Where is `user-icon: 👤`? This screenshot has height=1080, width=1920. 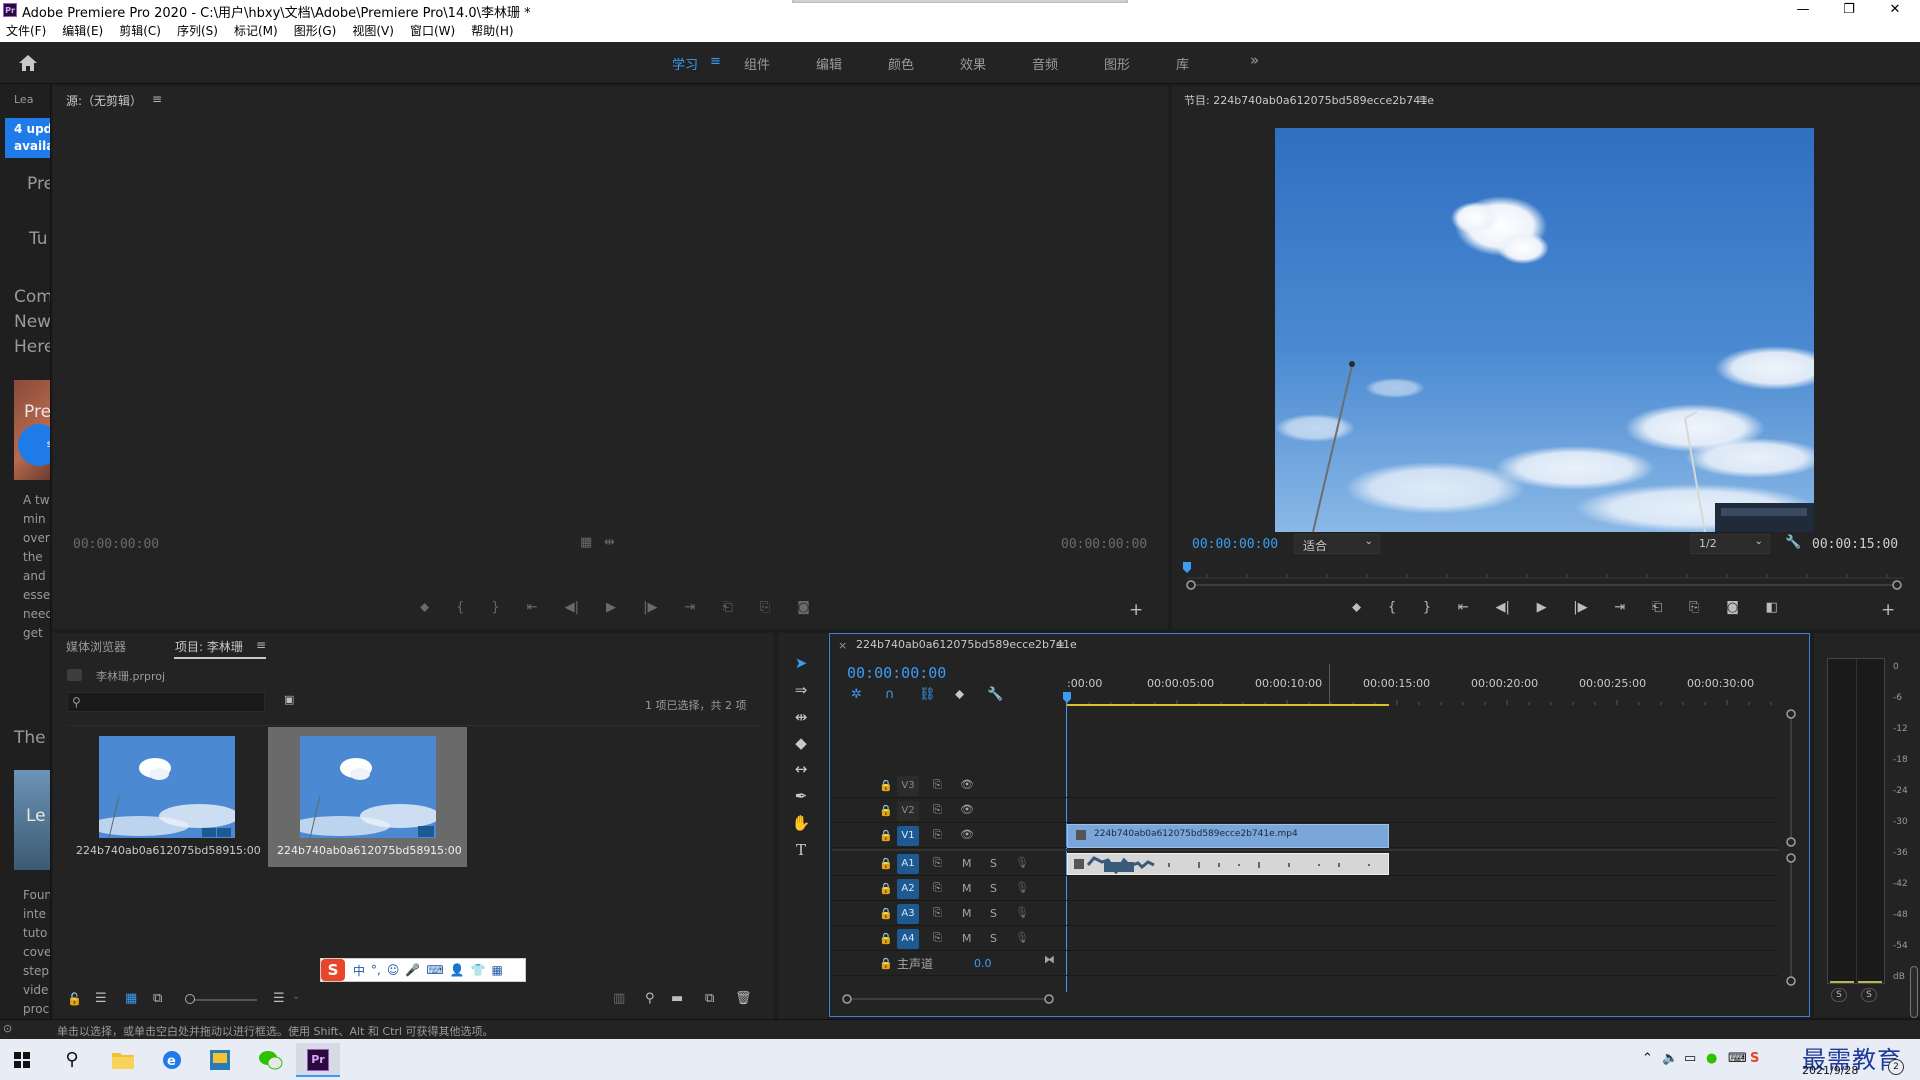
user-icon: 👤 is located at coordinates (457, 970).